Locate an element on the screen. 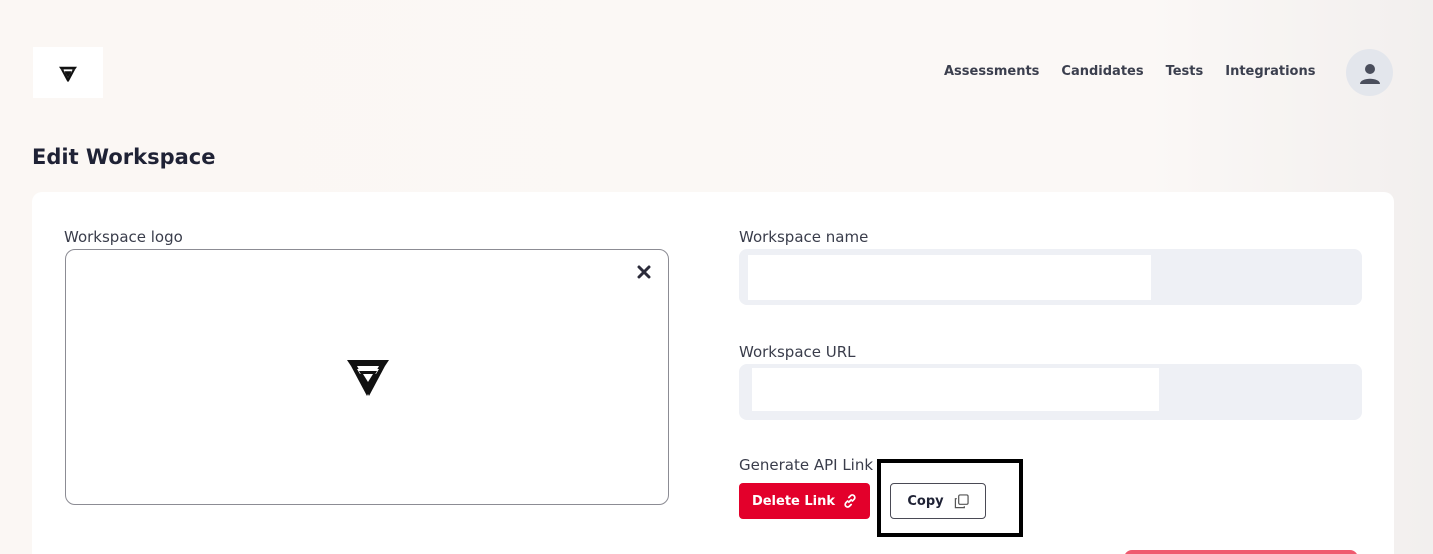 This screenshot has height=554, width=1433. delete-link-button: Delete Link is located at coordinates (804, 501).